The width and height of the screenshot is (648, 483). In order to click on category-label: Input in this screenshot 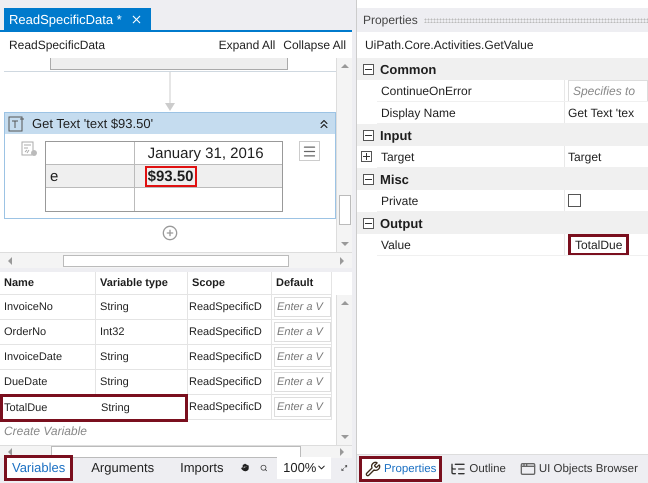, I will do `click(396, 135)`.